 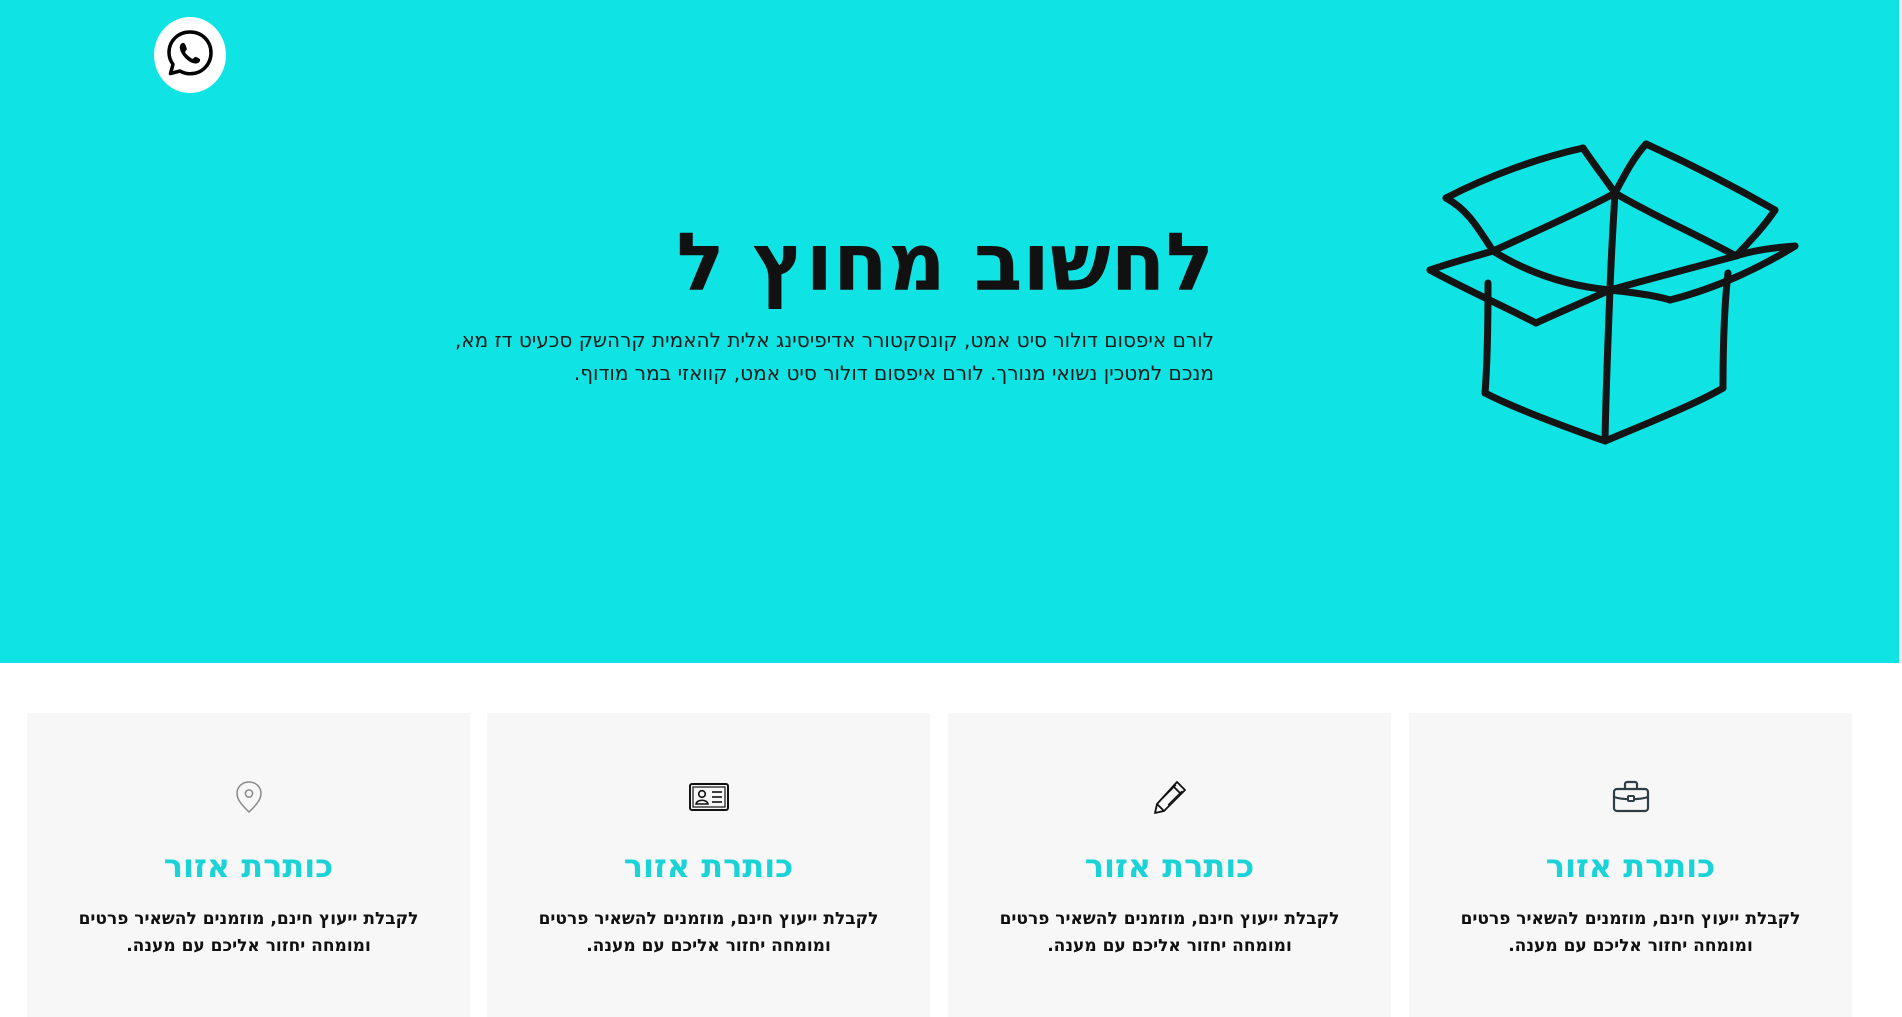 I want to click on whatsapp-button, so click(x=190, y=55).